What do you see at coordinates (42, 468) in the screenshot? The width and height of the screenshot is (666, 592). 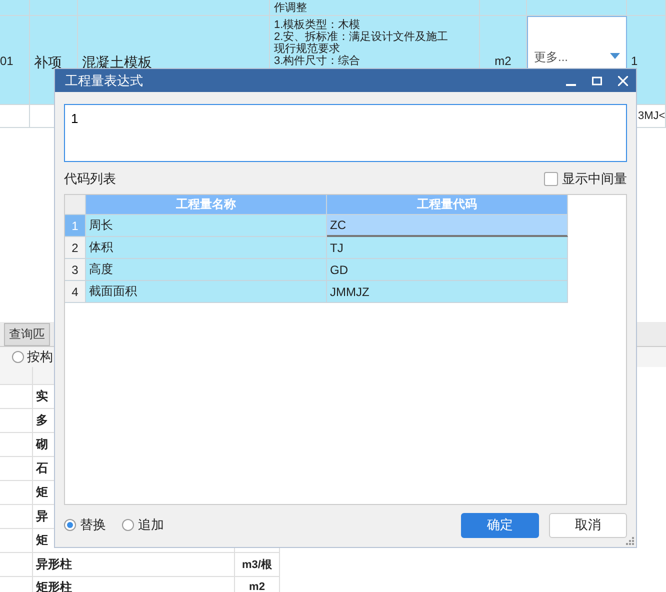 I see `name-text: 石` at bounding box center [42, 468].